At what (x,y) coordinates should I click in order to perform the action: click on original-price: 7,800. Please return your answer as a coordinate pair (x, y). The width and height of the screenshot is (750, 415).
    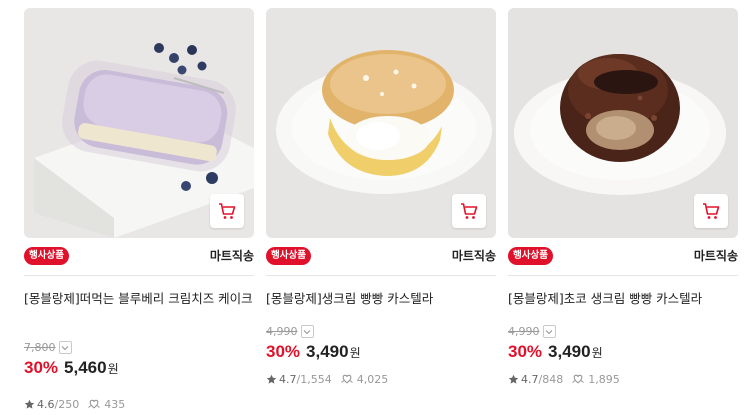
    Looking at the image, I should click on (48, 347).